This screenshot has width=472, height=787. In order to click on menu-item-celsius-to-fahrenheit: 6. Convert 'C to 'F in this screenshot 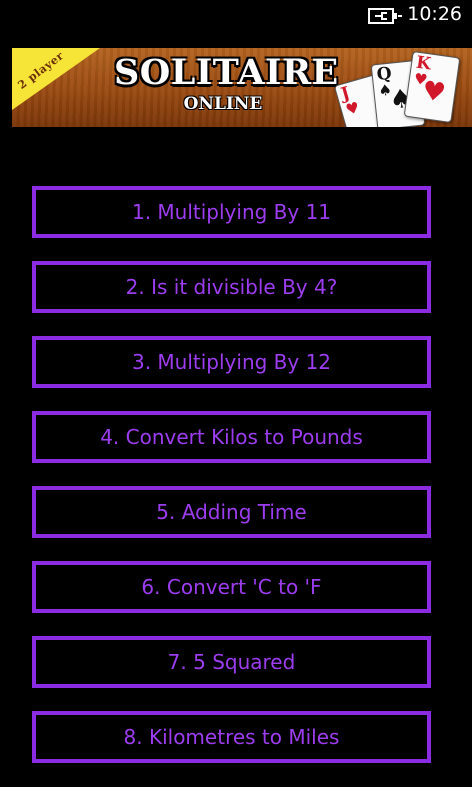, I will do `click(231, 587)`.